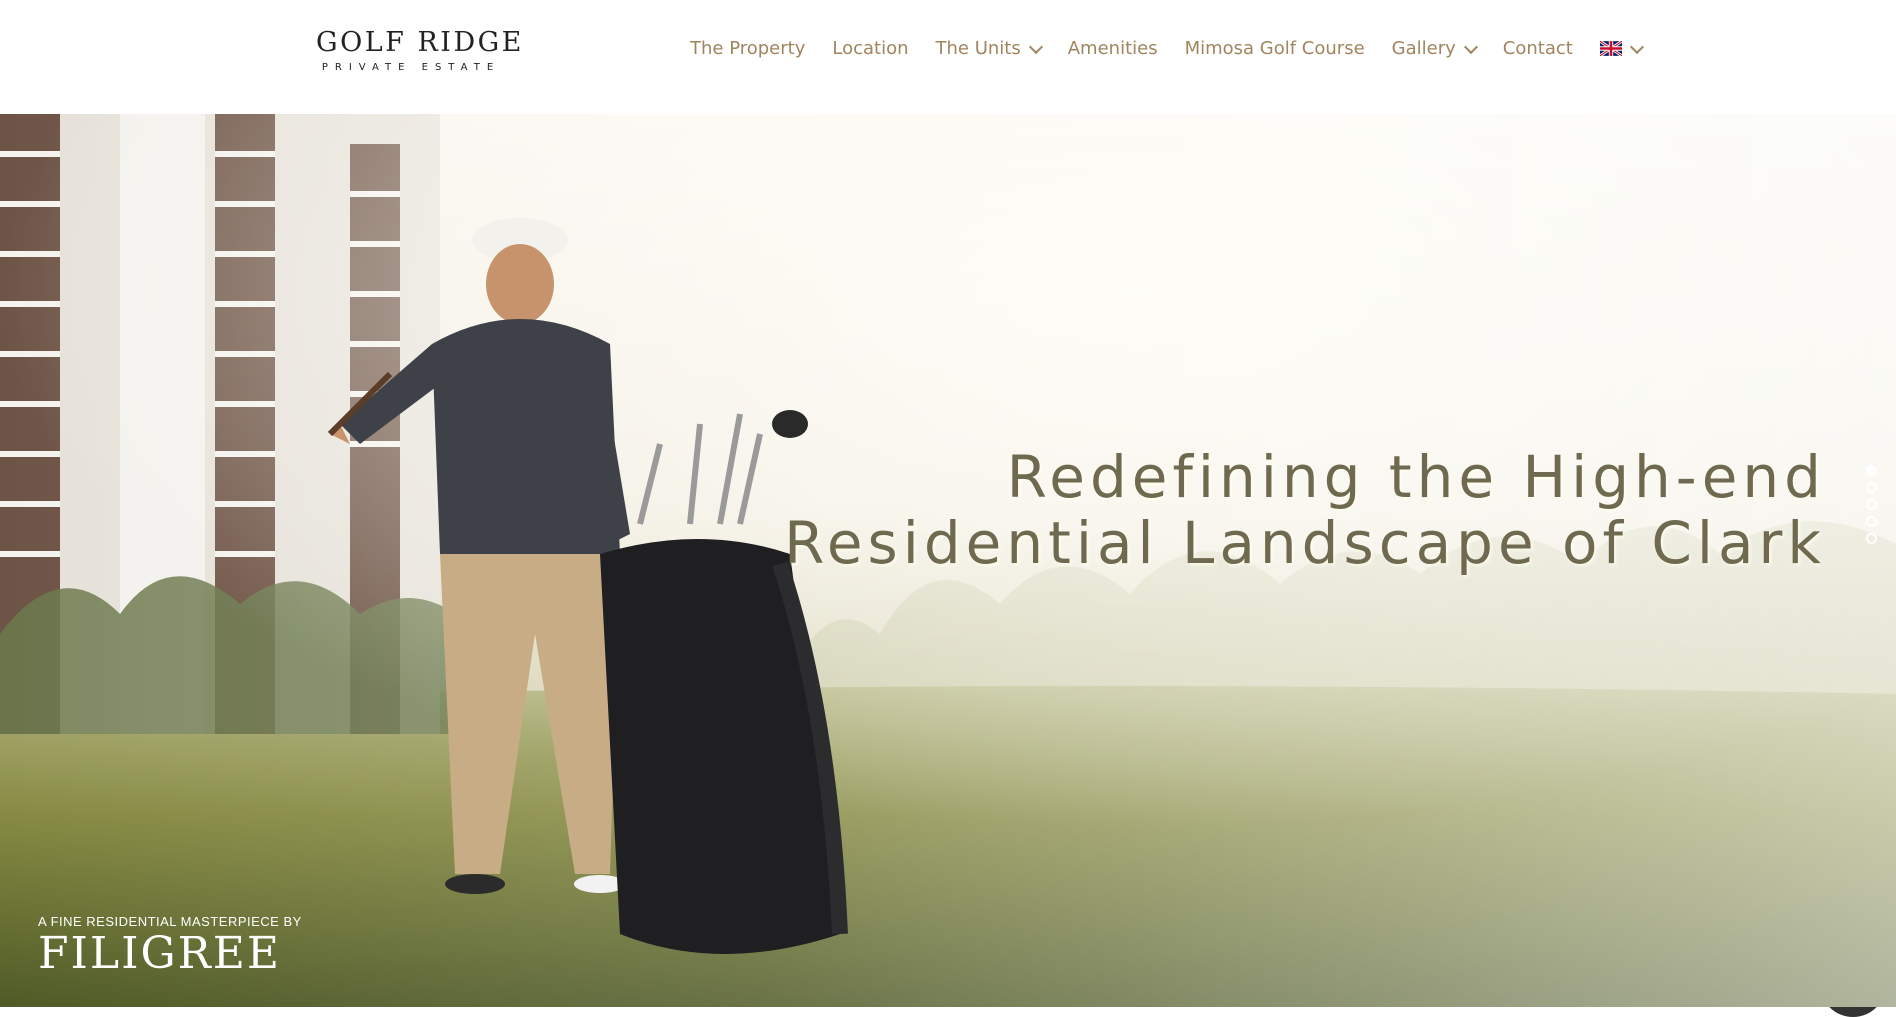 The image size is (1896, 1017). Describe the element at coordinates (1610, 48) in the screenshot. I see `uk-flag-icon` at that location.